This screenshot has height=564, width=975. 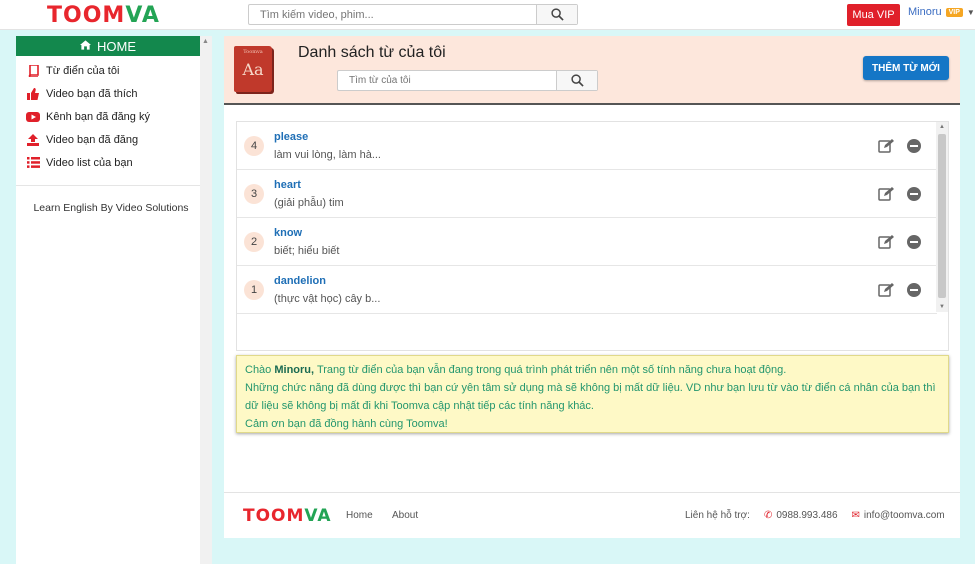 I want to click on book-text: Aa, so click(x=253, y=69).